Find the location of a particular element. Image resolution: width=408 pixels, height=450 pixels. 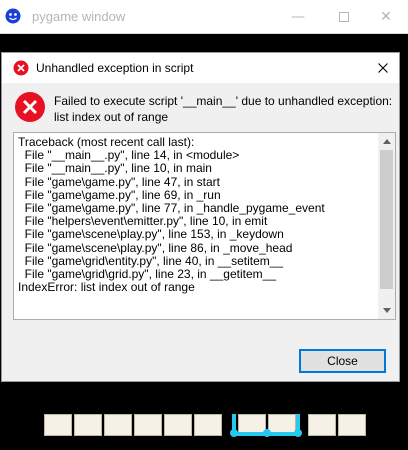

close-icon: ✕ is located at coordinates (386, 16).